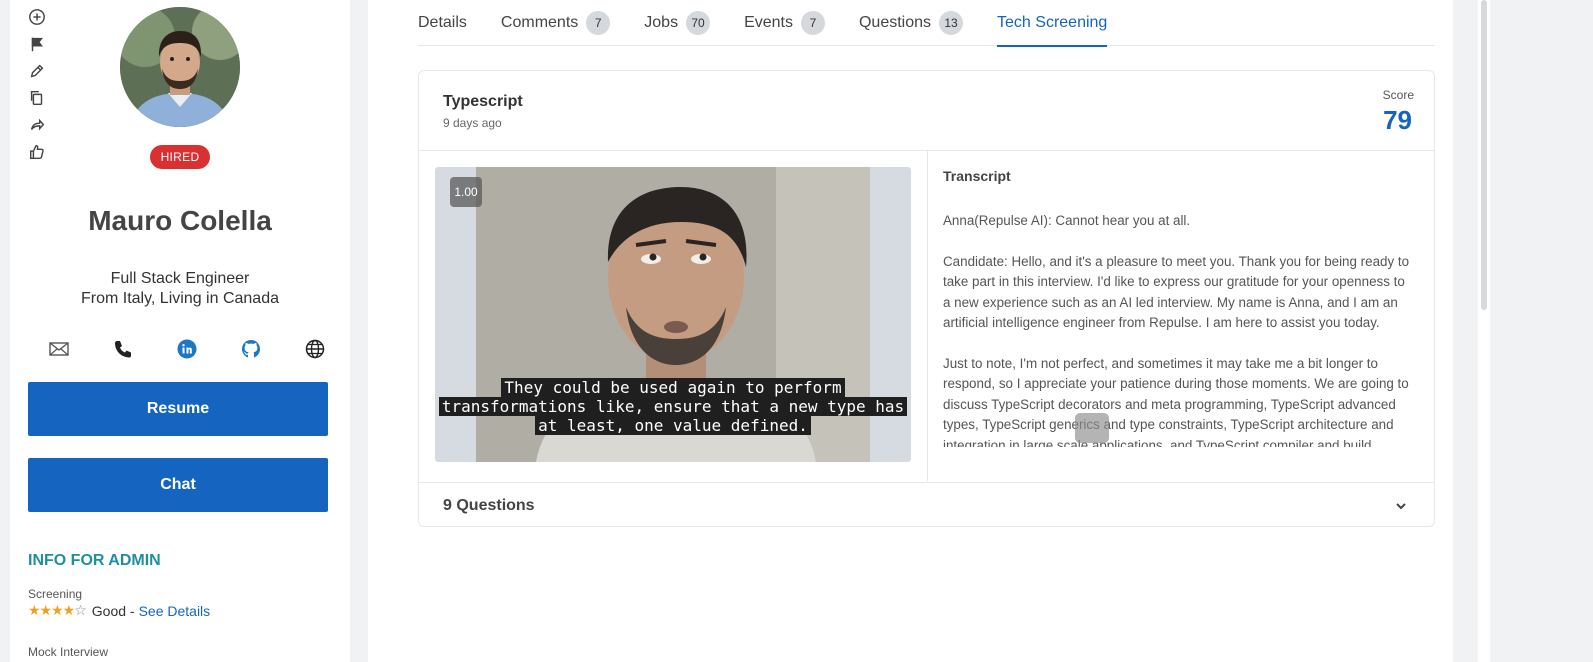 The width and height of the screenshot is (1593, 662). What do you see at coordinates (1092, 428) in the screenshot?
I see `floating-overlay-button` at bounding box center [1092, 428].